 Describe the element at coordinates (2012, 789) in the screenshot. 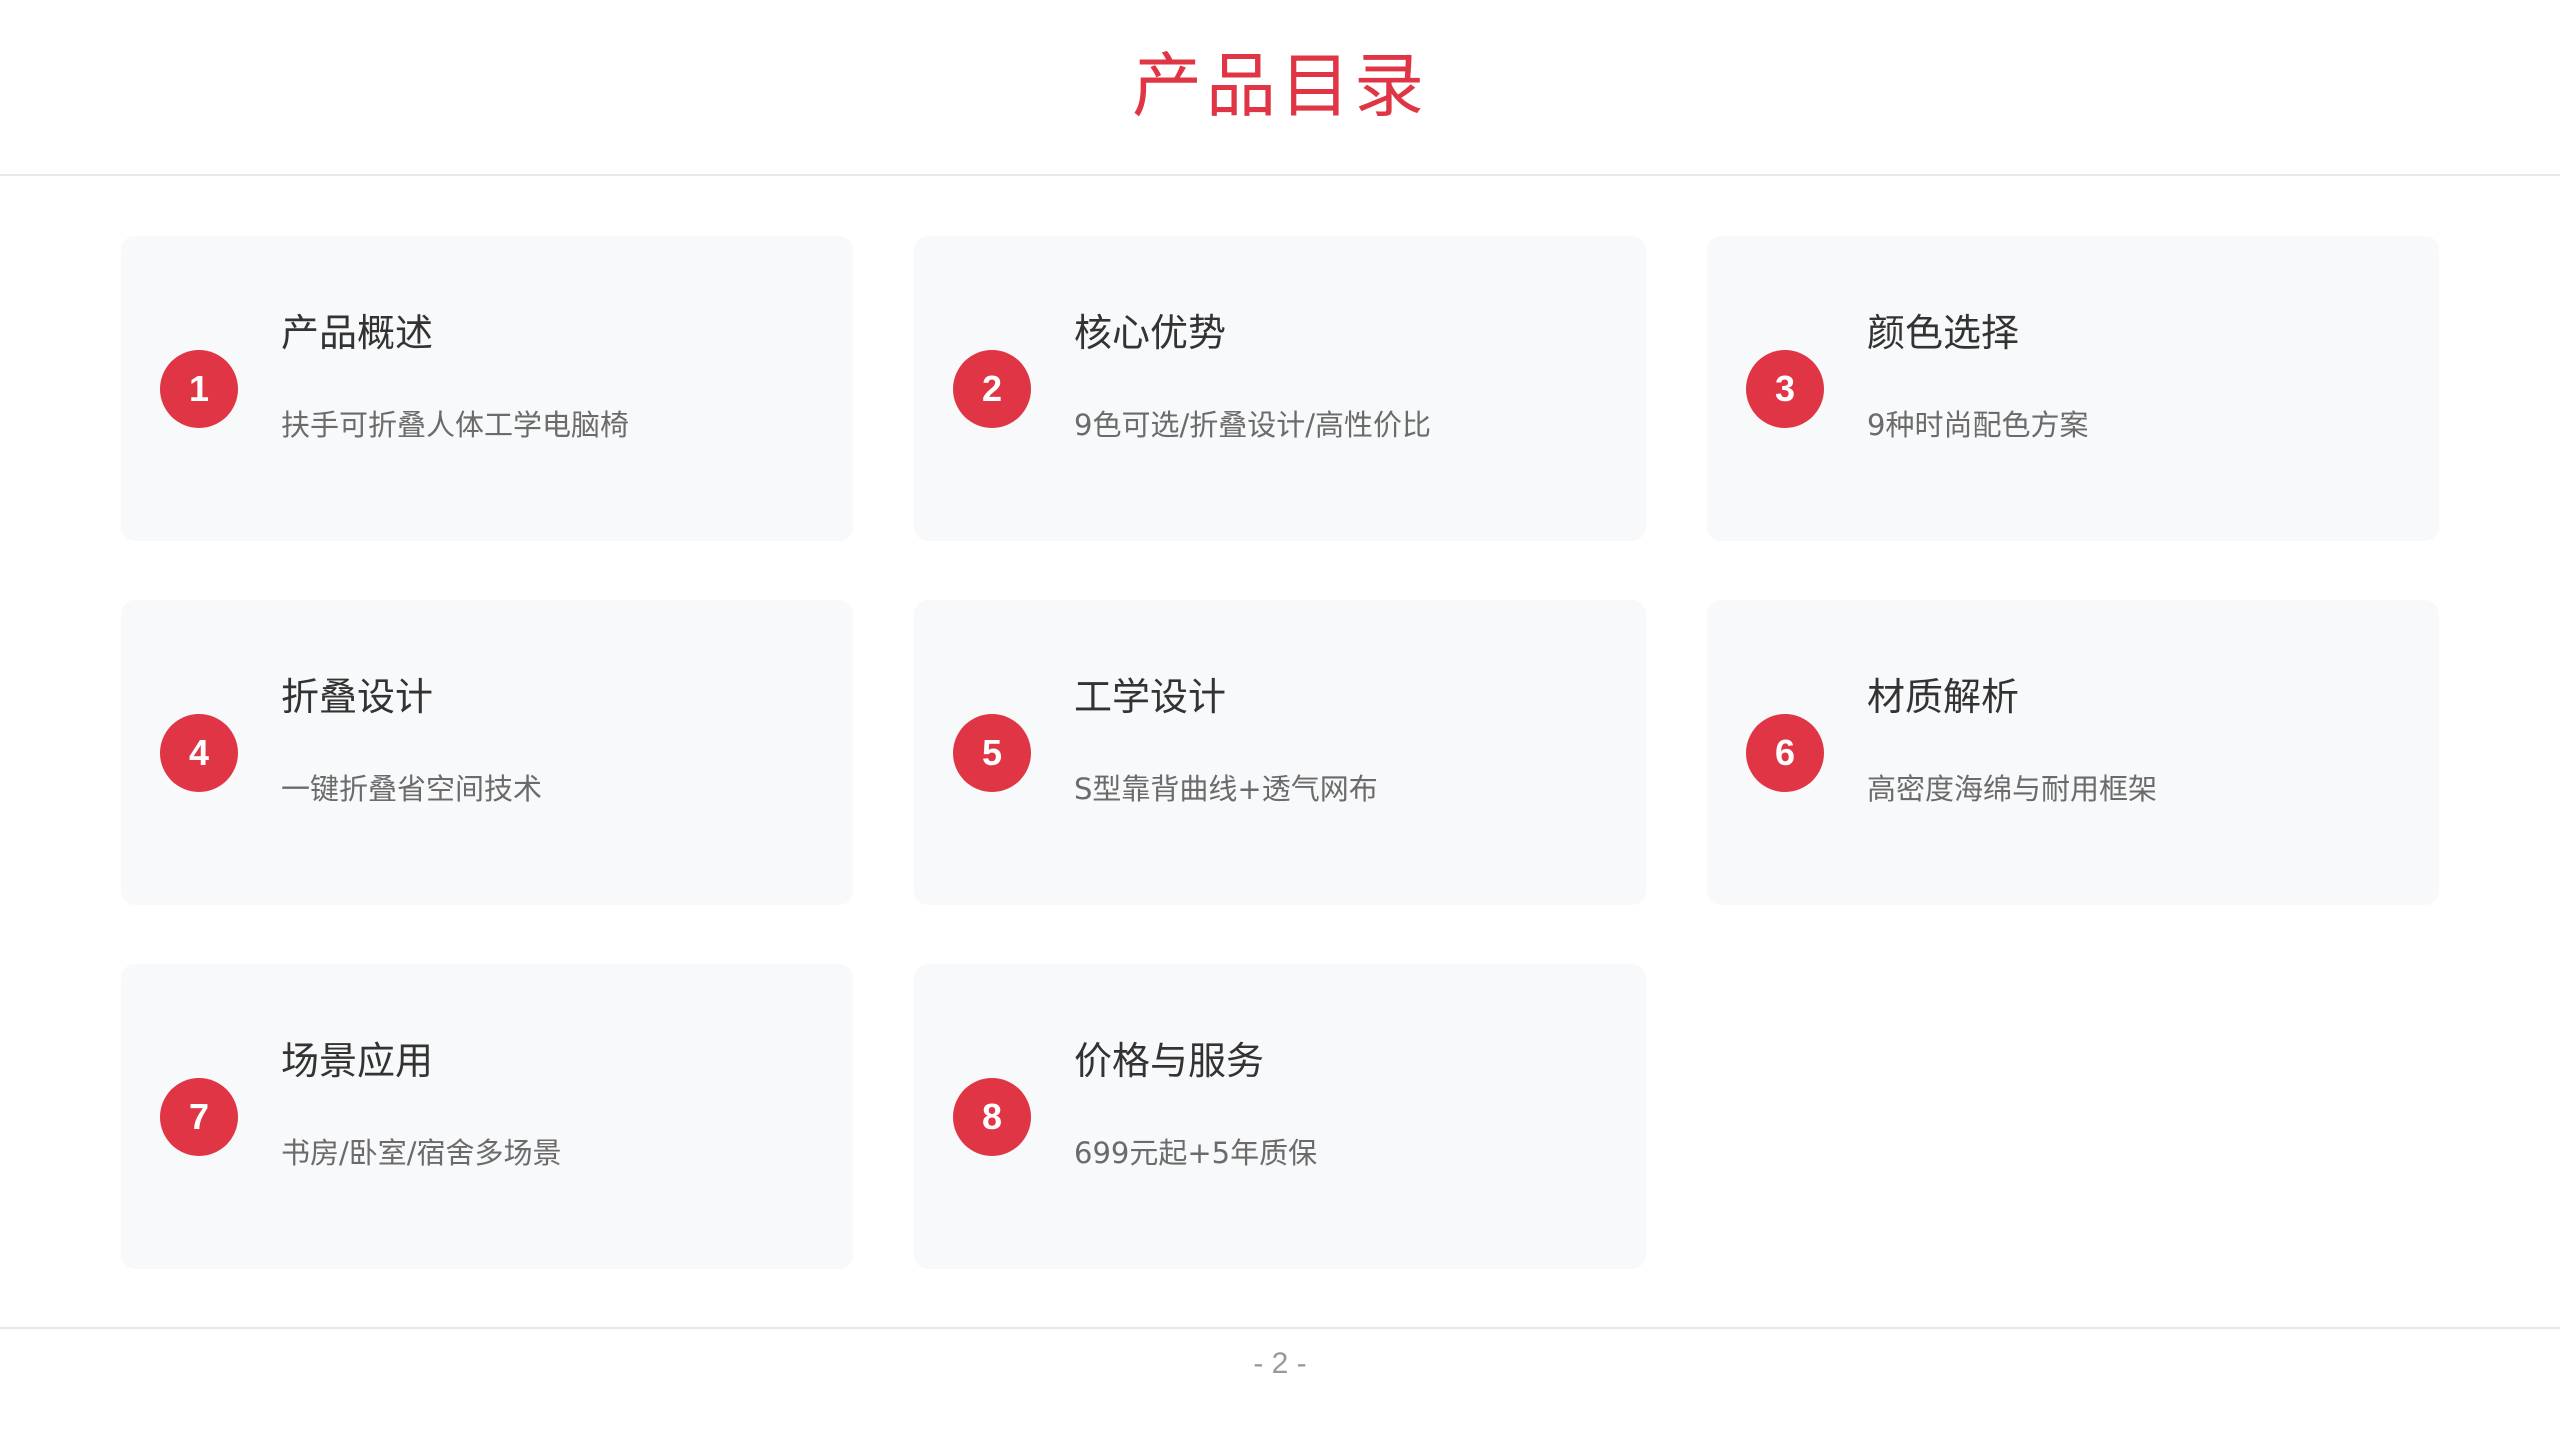

I see `card-description: 高密度海绵与耐用框架` at that location.